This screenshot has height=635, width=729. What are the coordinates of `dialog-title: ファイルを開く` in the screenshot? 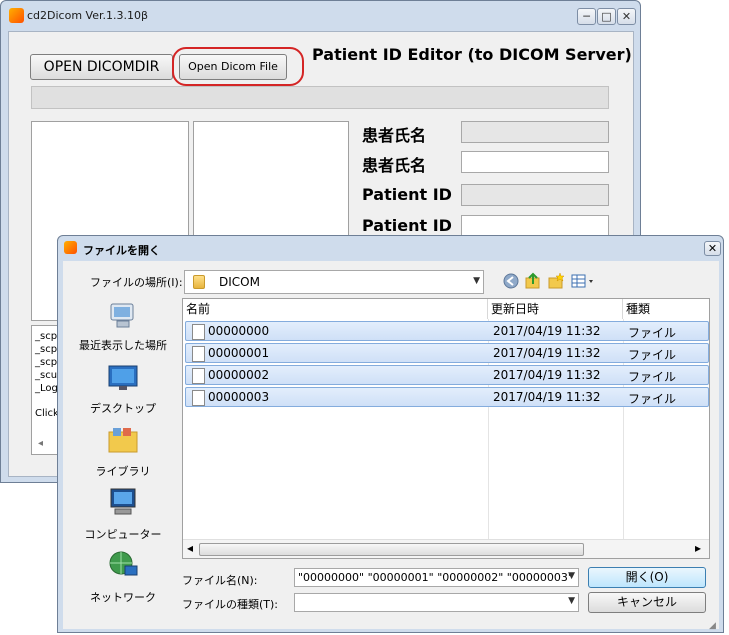 It's located at (121, 250).